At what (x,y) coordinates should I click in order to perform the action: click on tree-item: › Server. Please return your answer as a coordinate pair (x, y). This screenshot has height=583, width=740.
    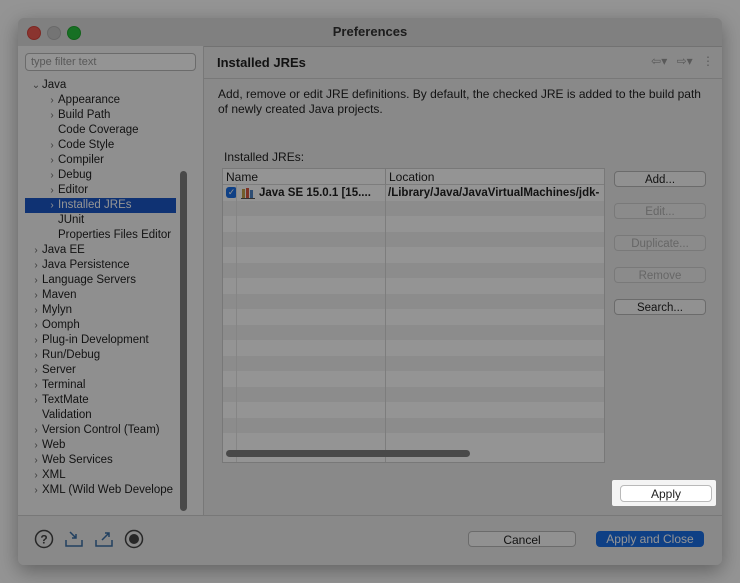
    Looking at the image, I should click on (47, 370).